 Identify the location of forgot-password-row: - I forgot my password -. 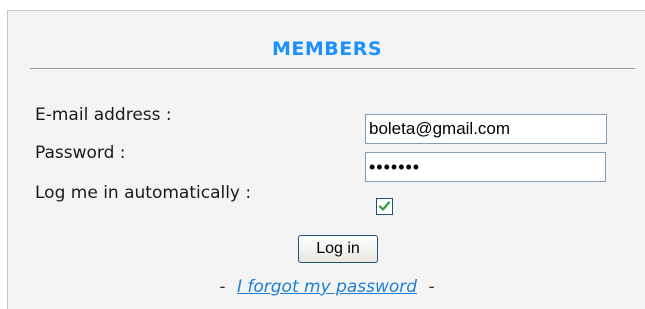
(326, 287).